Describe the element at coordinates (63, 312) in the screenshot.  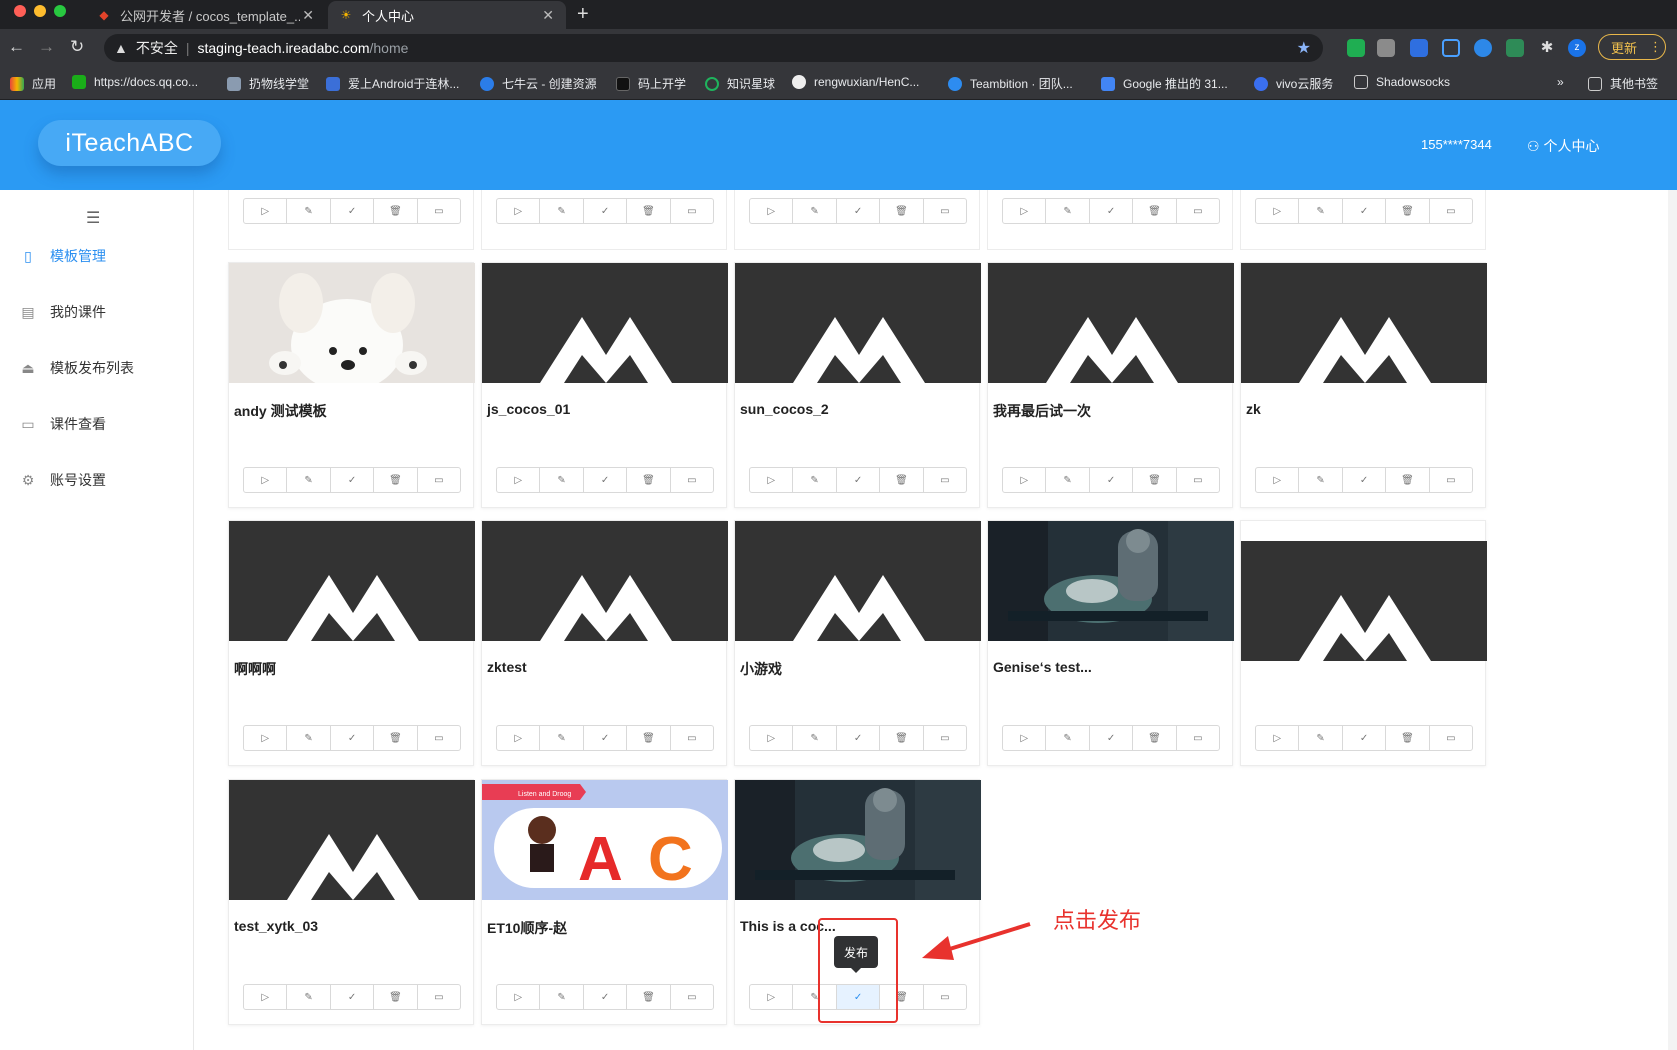
I see `sidebar-item-my-courseware: ▤ 我的课件` at that location.